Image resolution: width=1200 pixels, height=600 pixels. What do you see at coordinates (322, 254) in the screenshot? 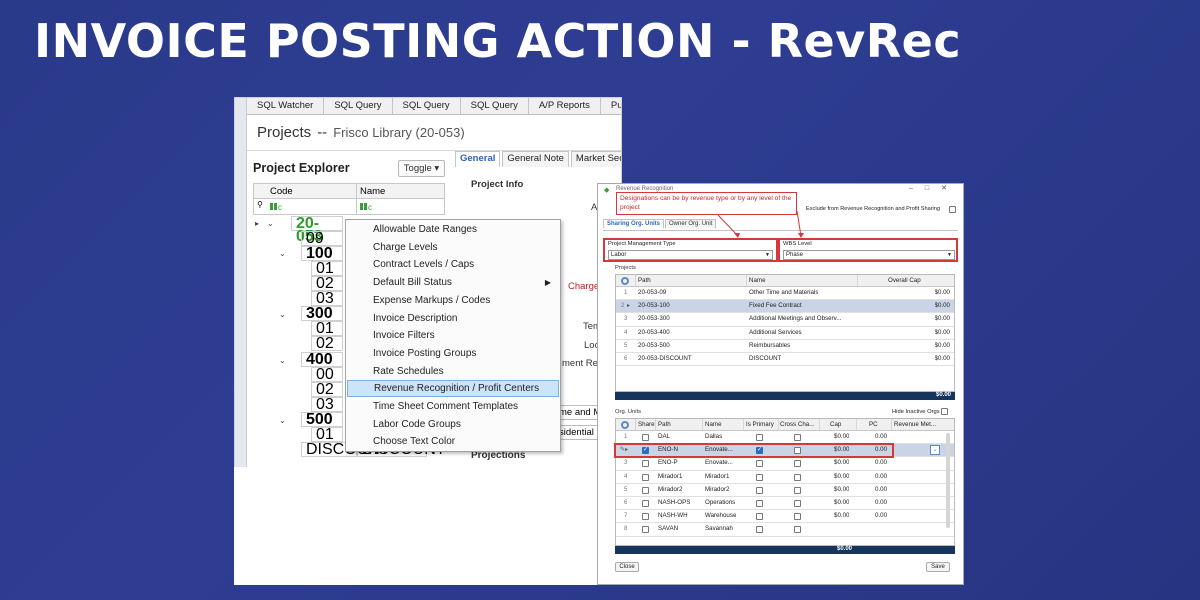
I see `tree-node: 100` at bounding box center [322, 254].